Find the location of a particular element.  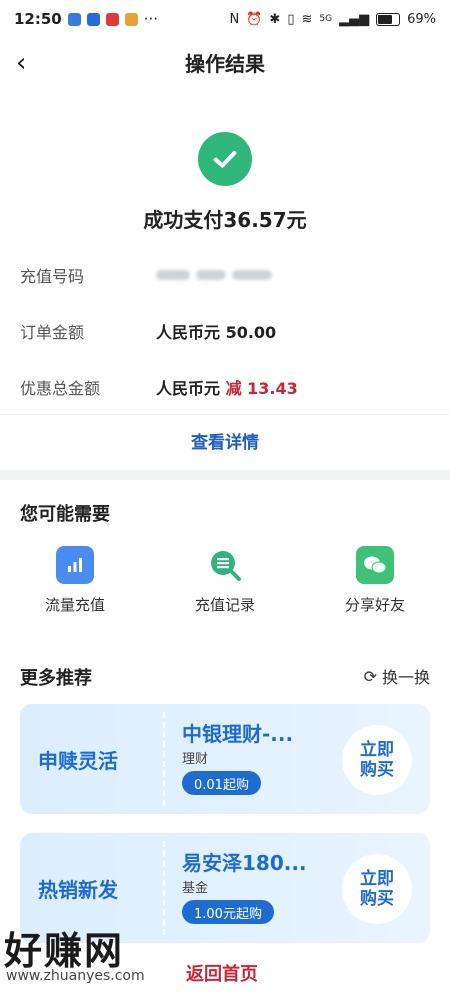

nfc-icon: N is located at coordinates (234, 19).